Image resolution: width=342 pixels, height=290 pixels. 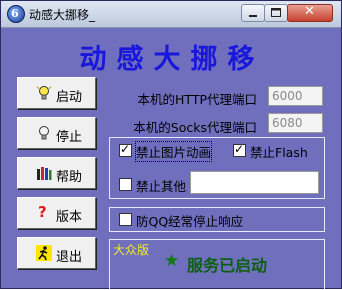 I want to click on stop-button-label: 停止, so click(x=69, y=137).